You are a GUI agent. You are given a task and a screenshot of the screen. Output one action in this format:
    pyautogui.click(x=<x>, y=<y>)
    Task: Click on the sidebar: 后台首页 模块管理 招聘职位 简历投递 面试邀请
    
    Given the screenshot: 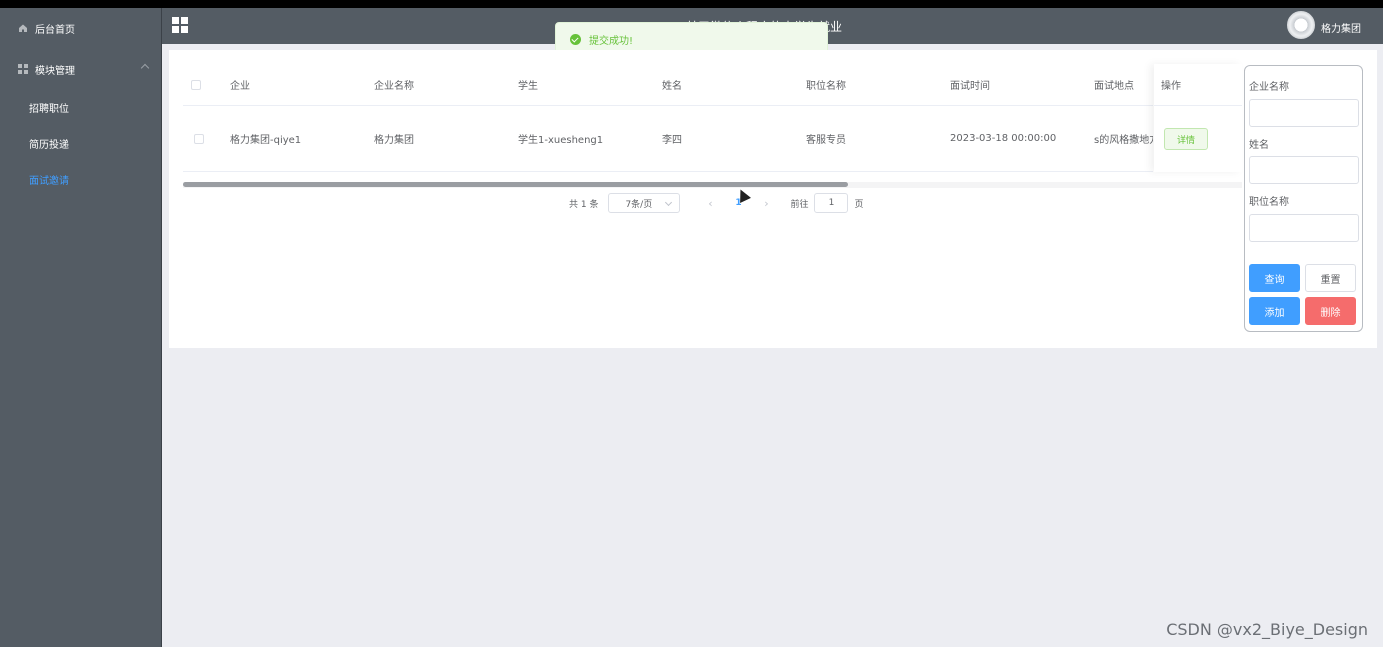 What is the action you would take?
    pyautogui.click(x=81, y=327)
    